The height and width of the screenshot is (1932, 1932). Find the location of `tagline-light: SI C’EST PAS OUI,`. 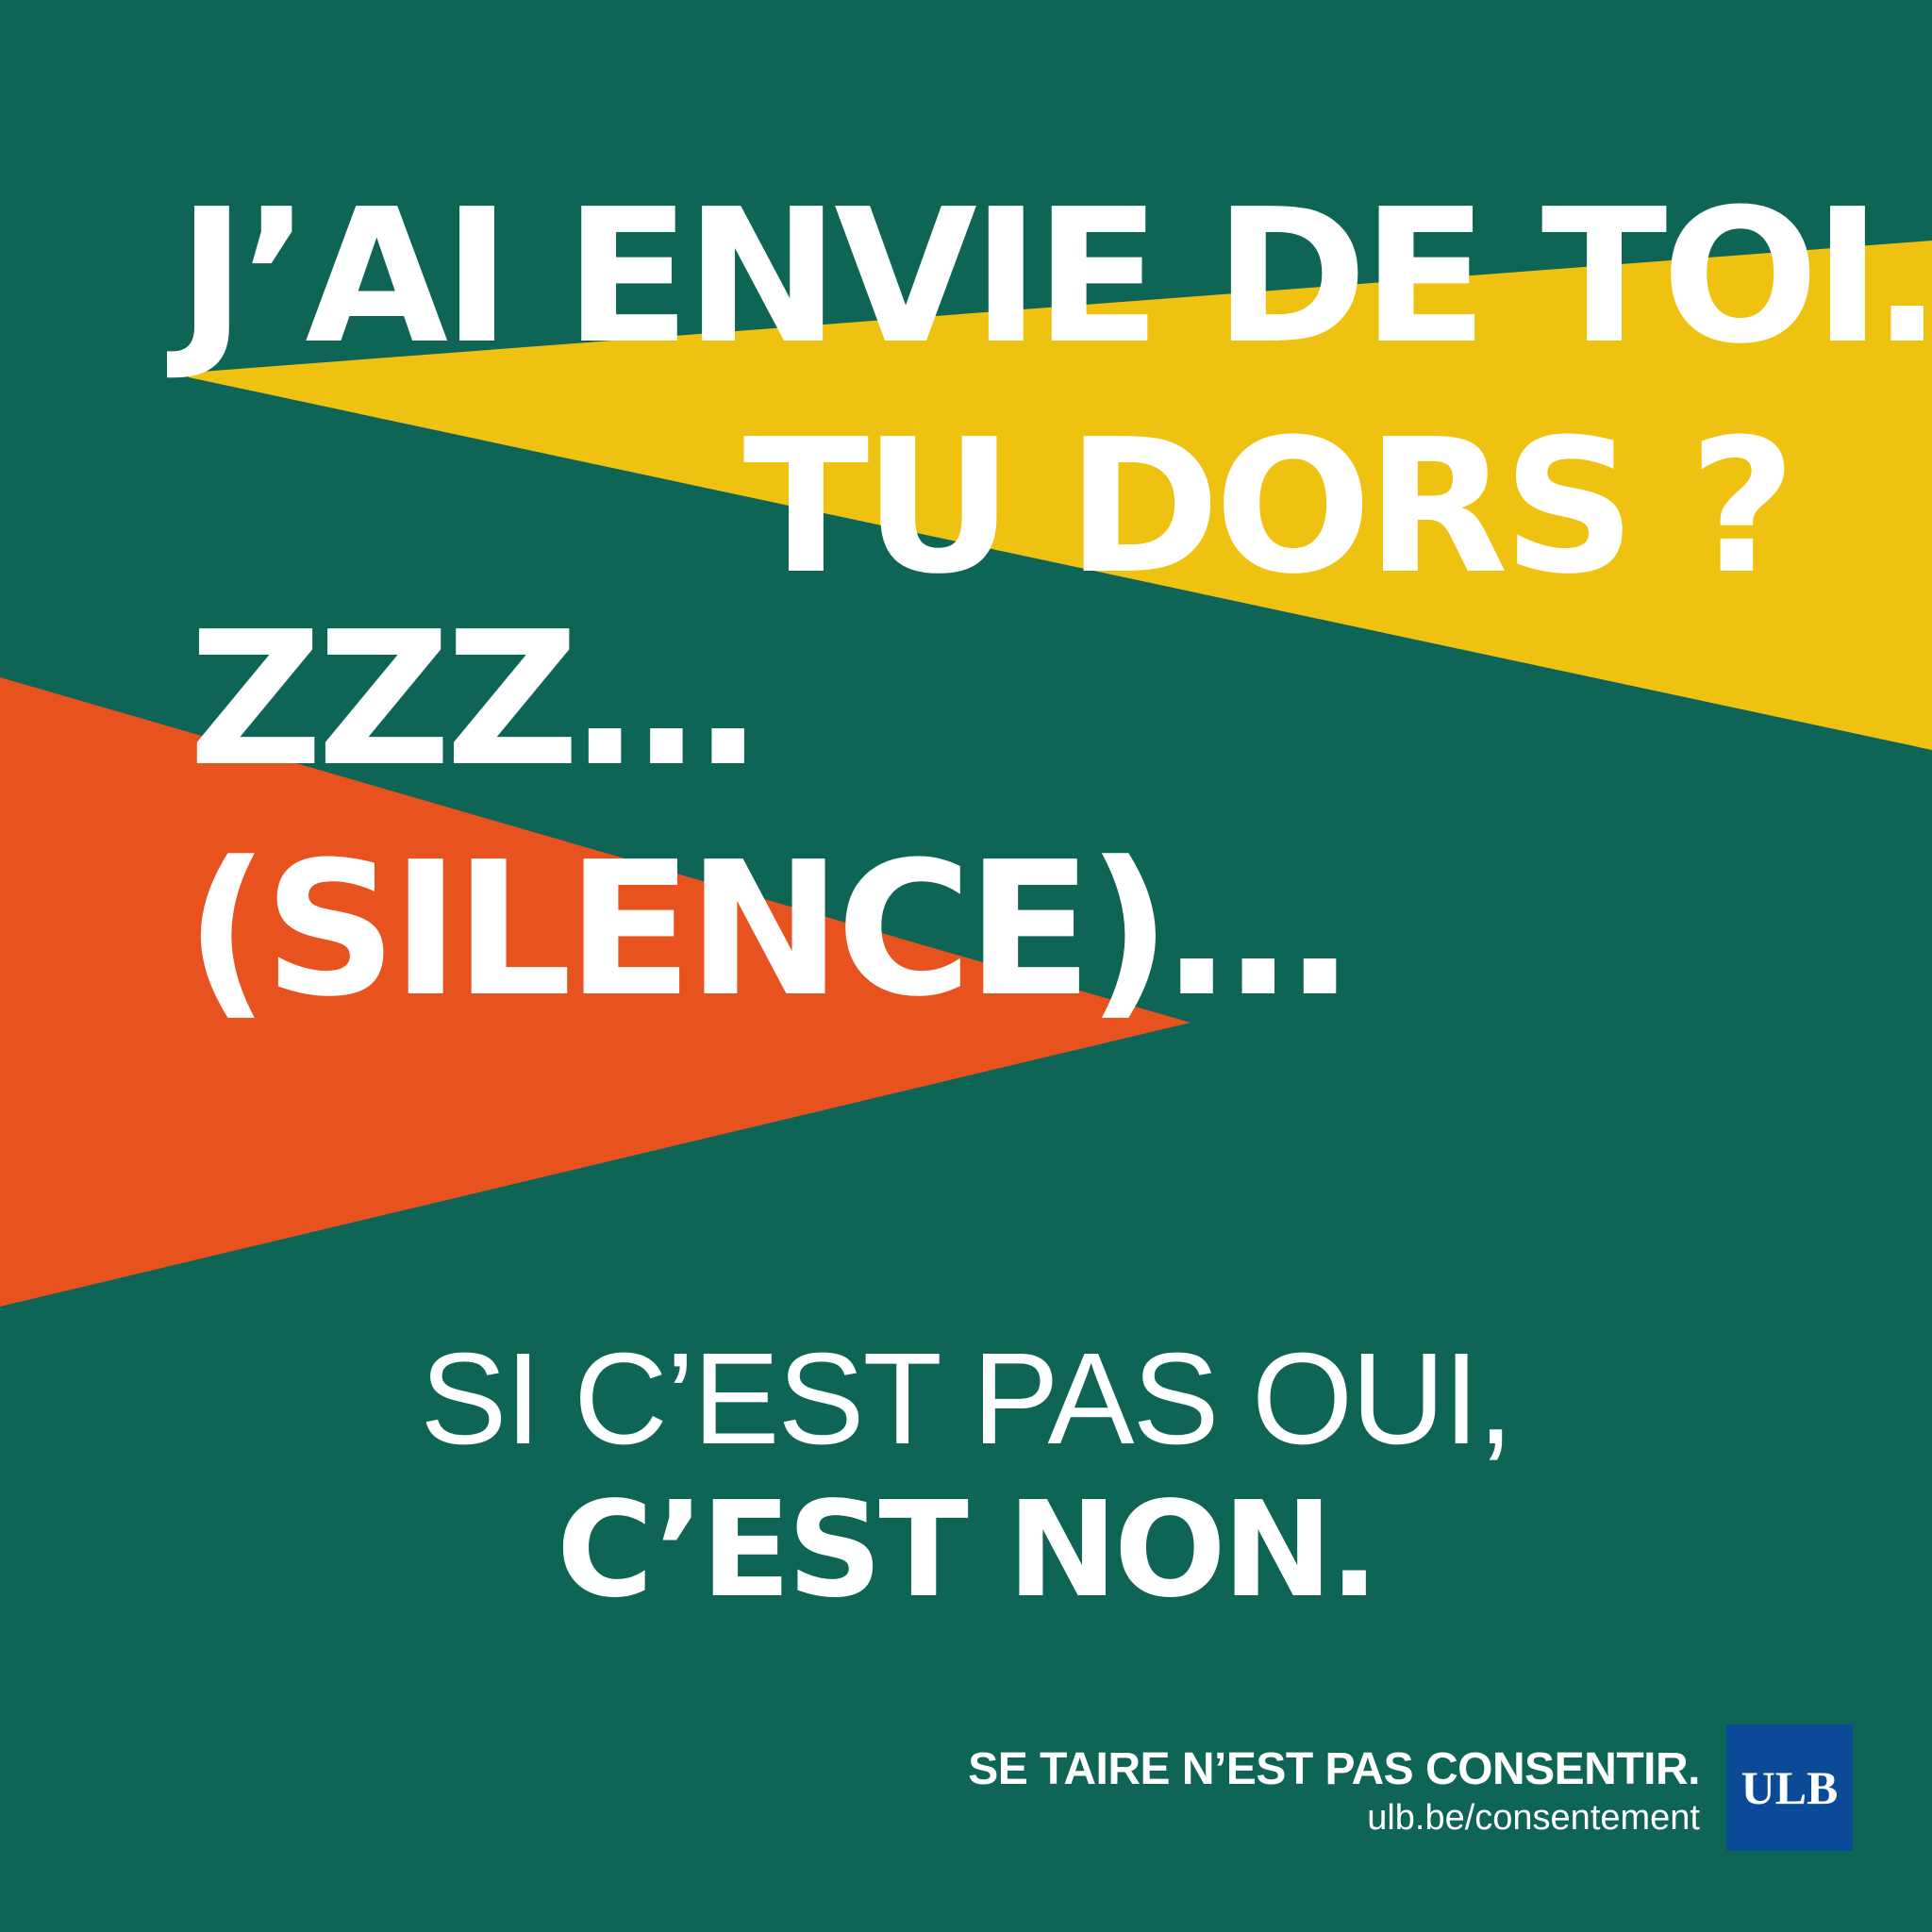

tagline-light: SI C’EST PAS OUI, is located at coordinates (967, 1399).